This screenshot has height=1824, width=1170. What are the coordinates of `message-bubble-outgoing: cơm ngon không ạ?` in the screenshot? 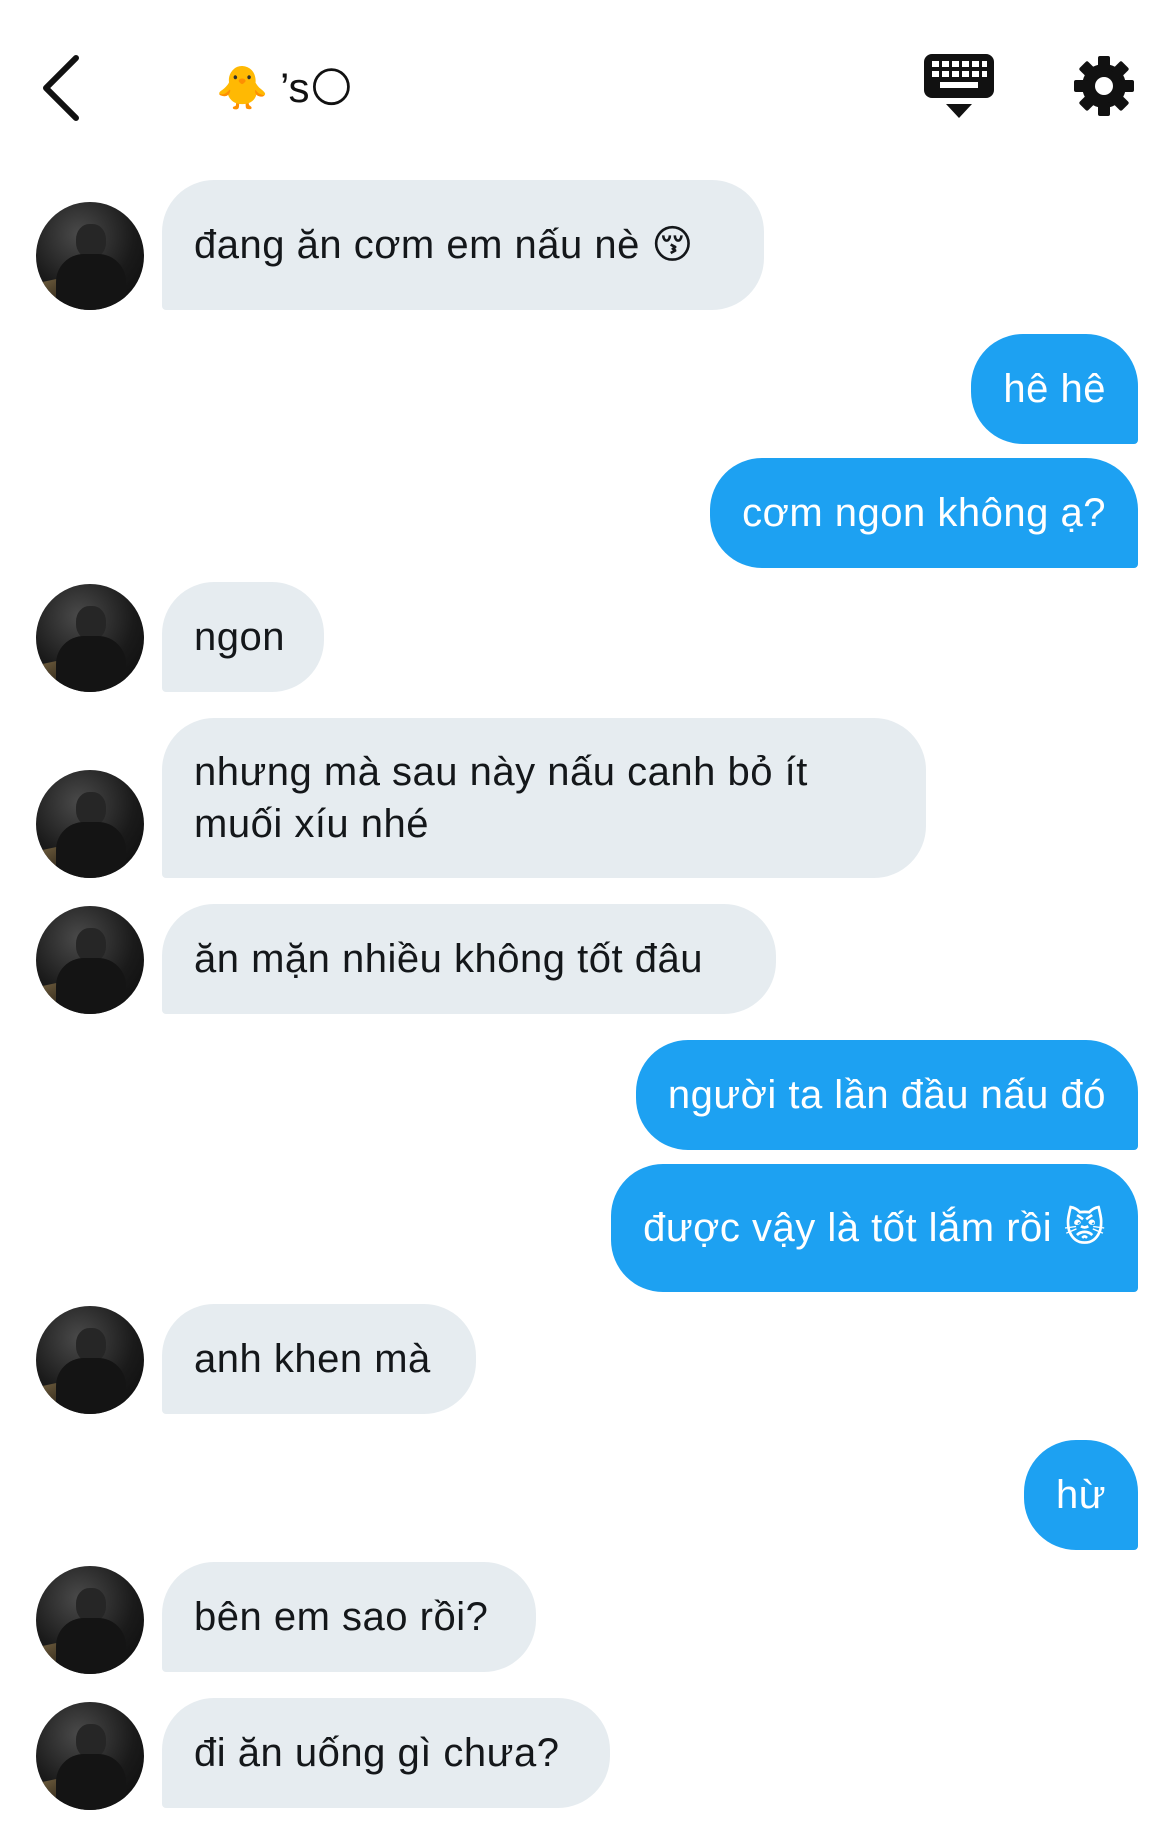 It's located at (924, 513).